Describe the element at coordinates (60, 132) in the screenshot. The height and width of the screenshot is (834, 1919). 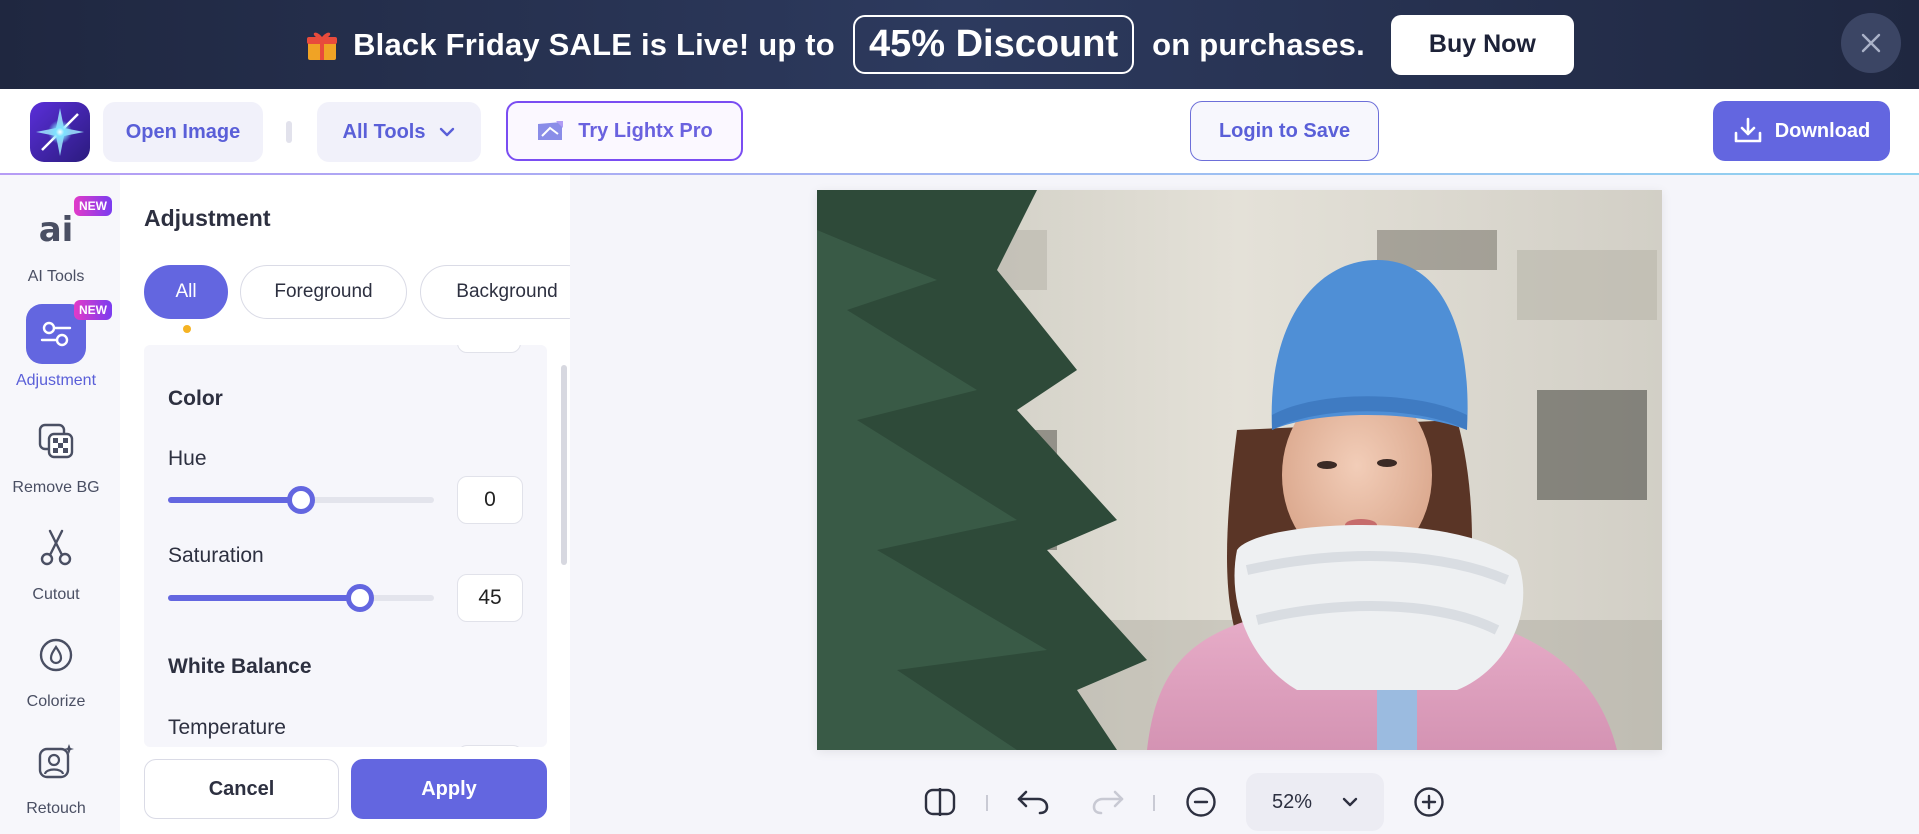
I see `lightx-logo` at that location.